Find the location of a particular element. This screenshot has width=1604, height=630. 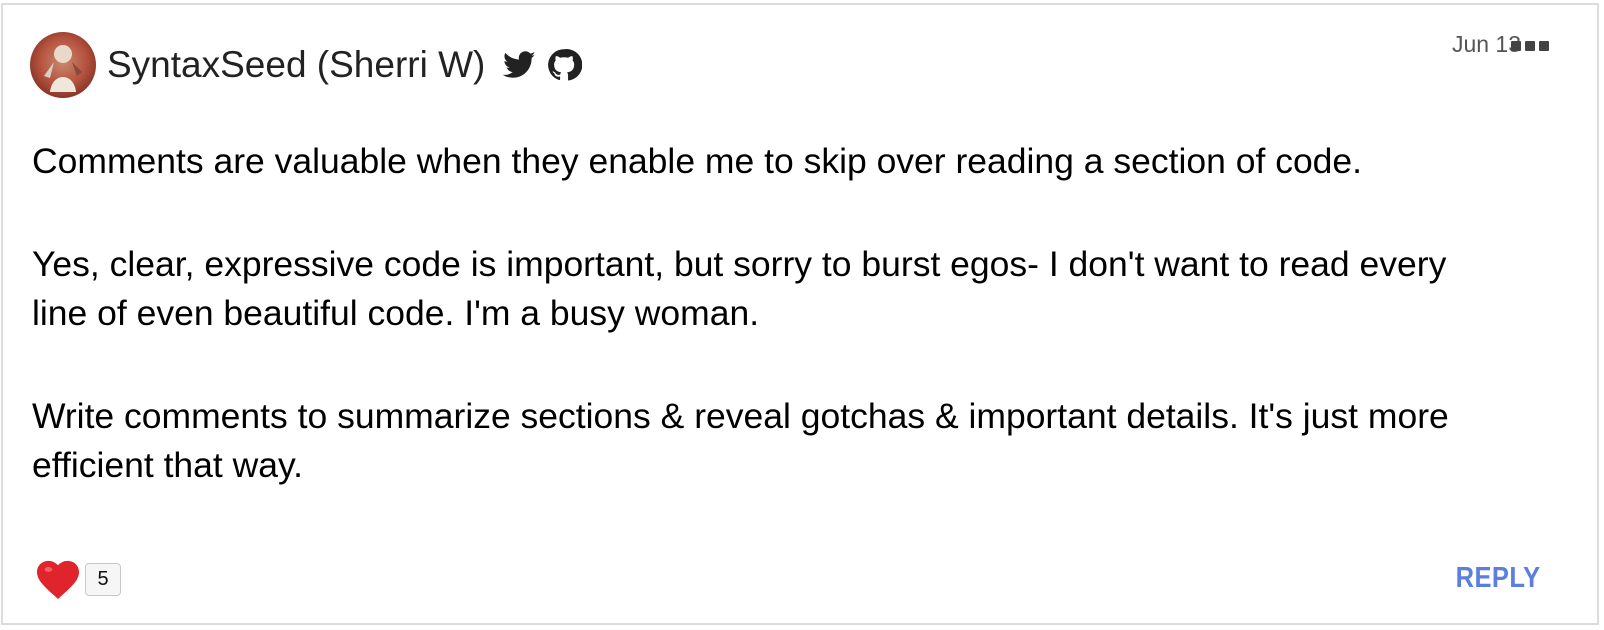

heart-icon is located at coordinates (58, 579).